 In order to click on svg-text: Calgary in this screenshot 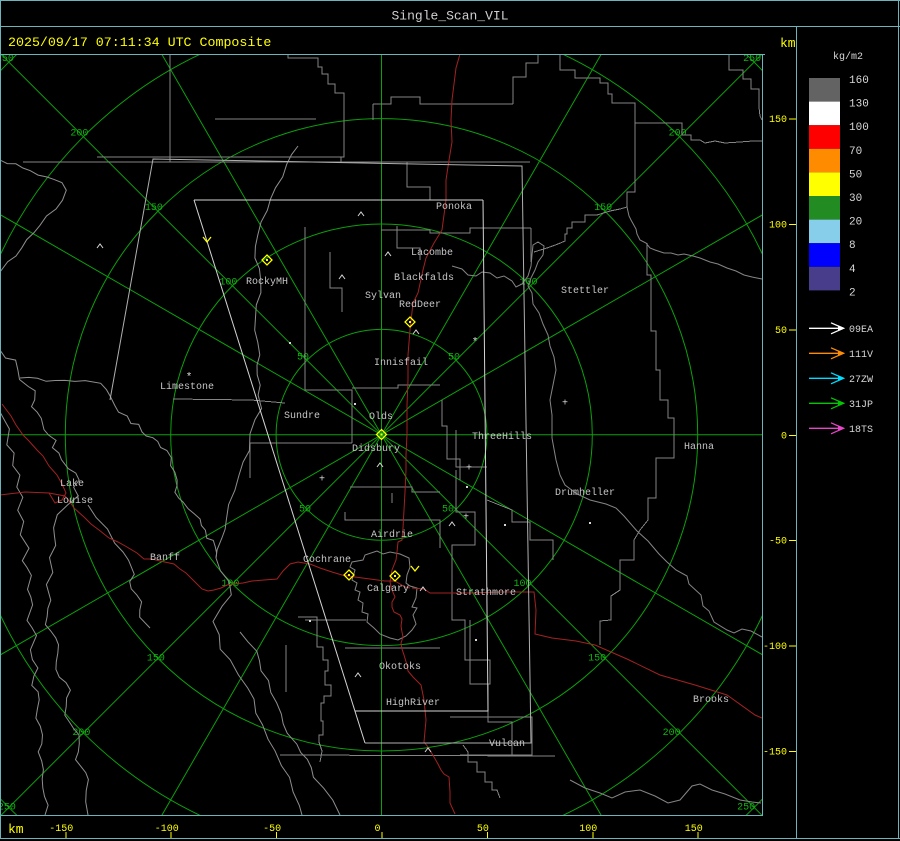, I will do `click(388, 589)`.